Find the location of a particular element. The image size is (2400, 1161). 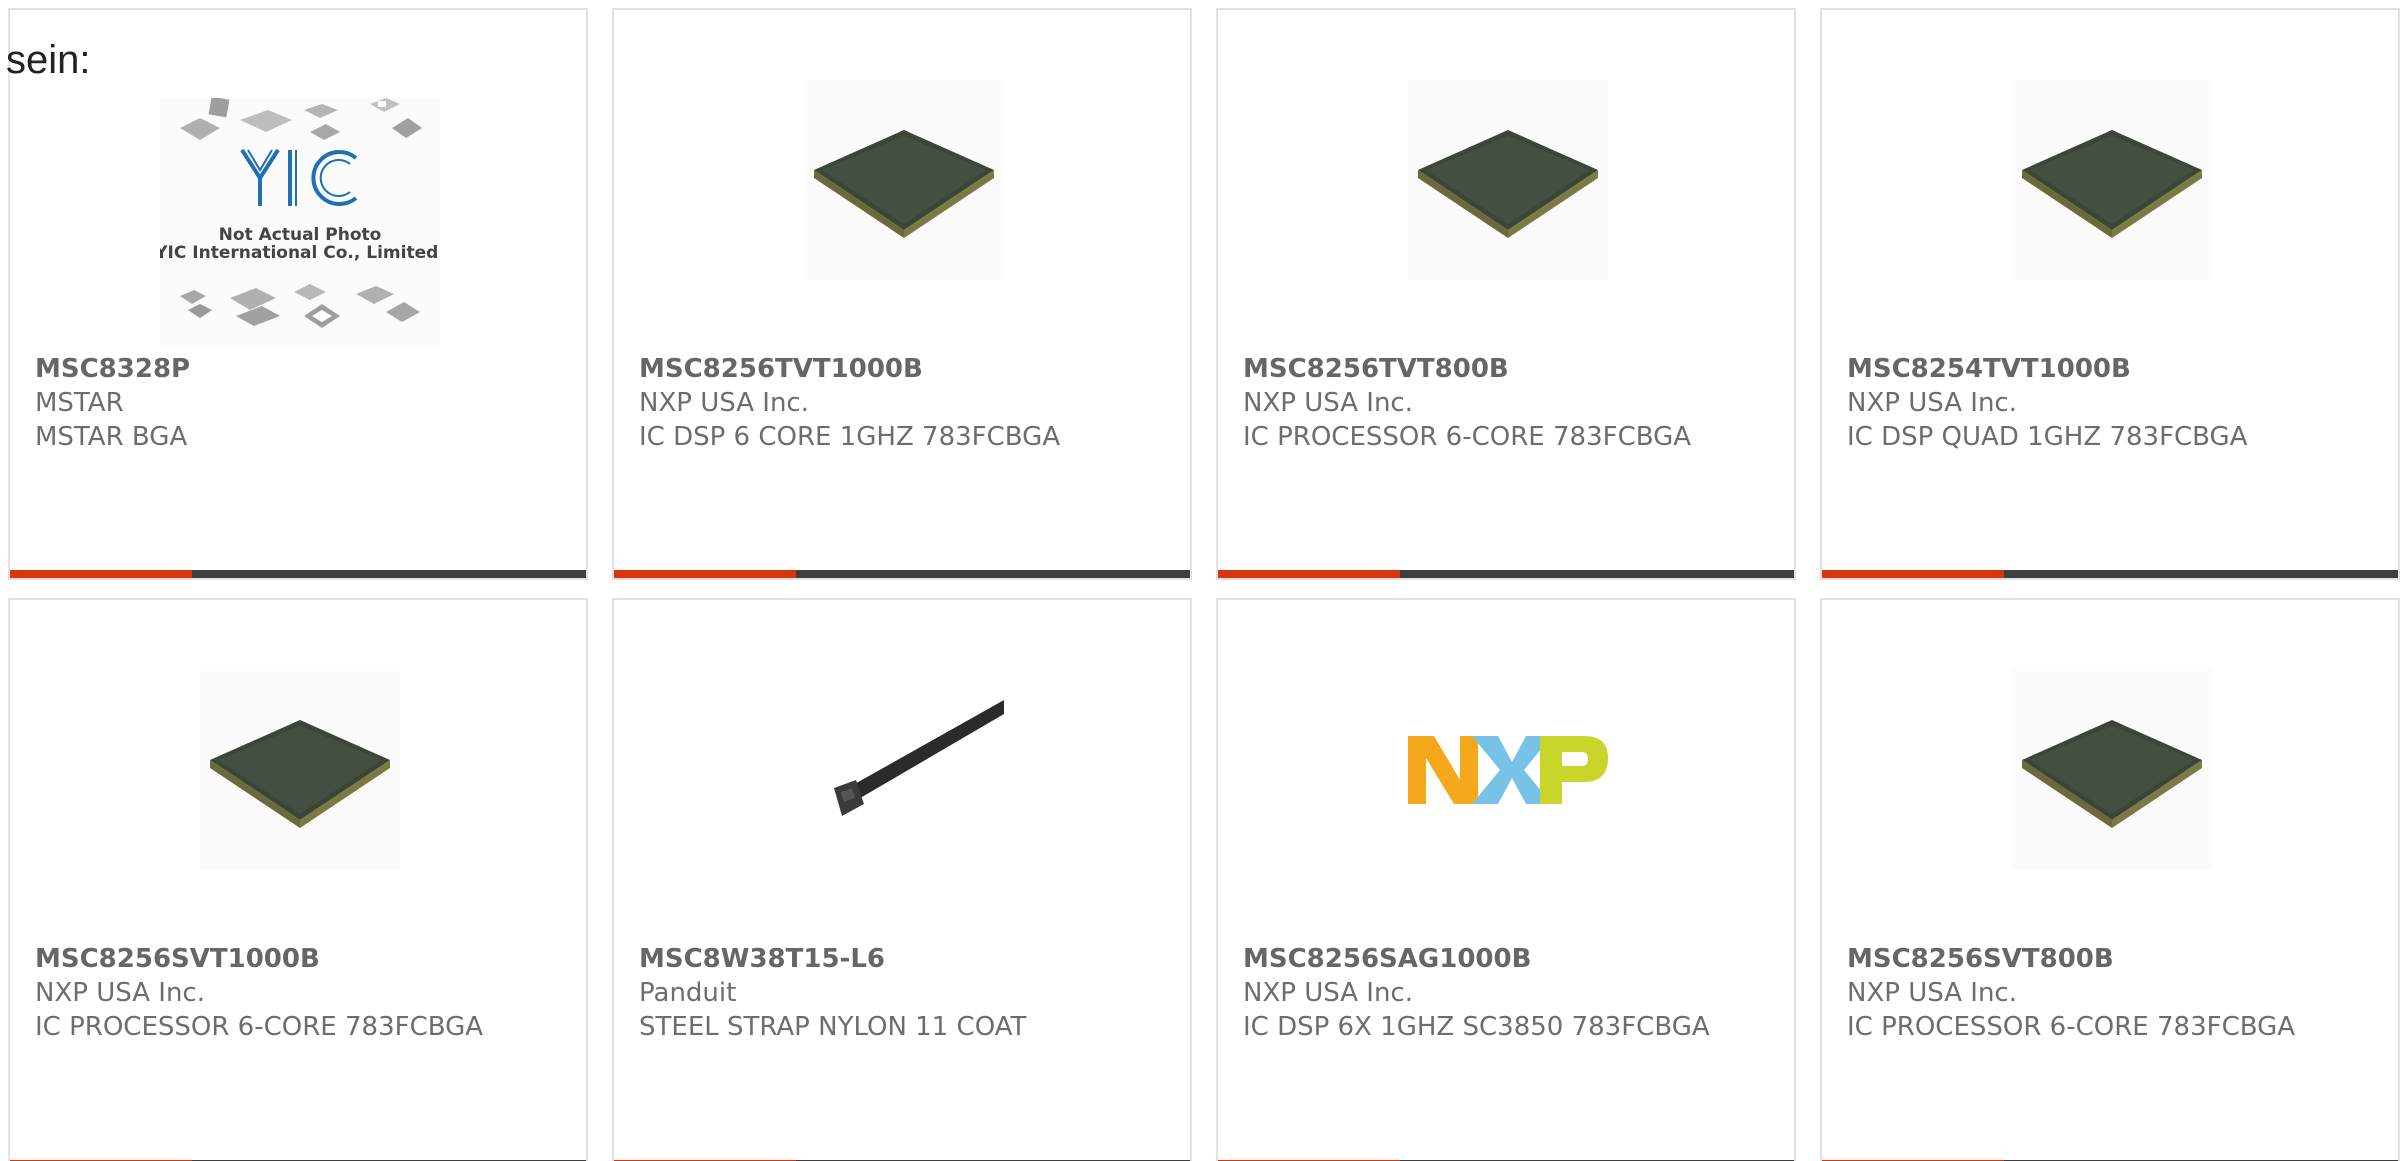

part-number: MSC8256TVT1000B is located at coordinates (904, 369).